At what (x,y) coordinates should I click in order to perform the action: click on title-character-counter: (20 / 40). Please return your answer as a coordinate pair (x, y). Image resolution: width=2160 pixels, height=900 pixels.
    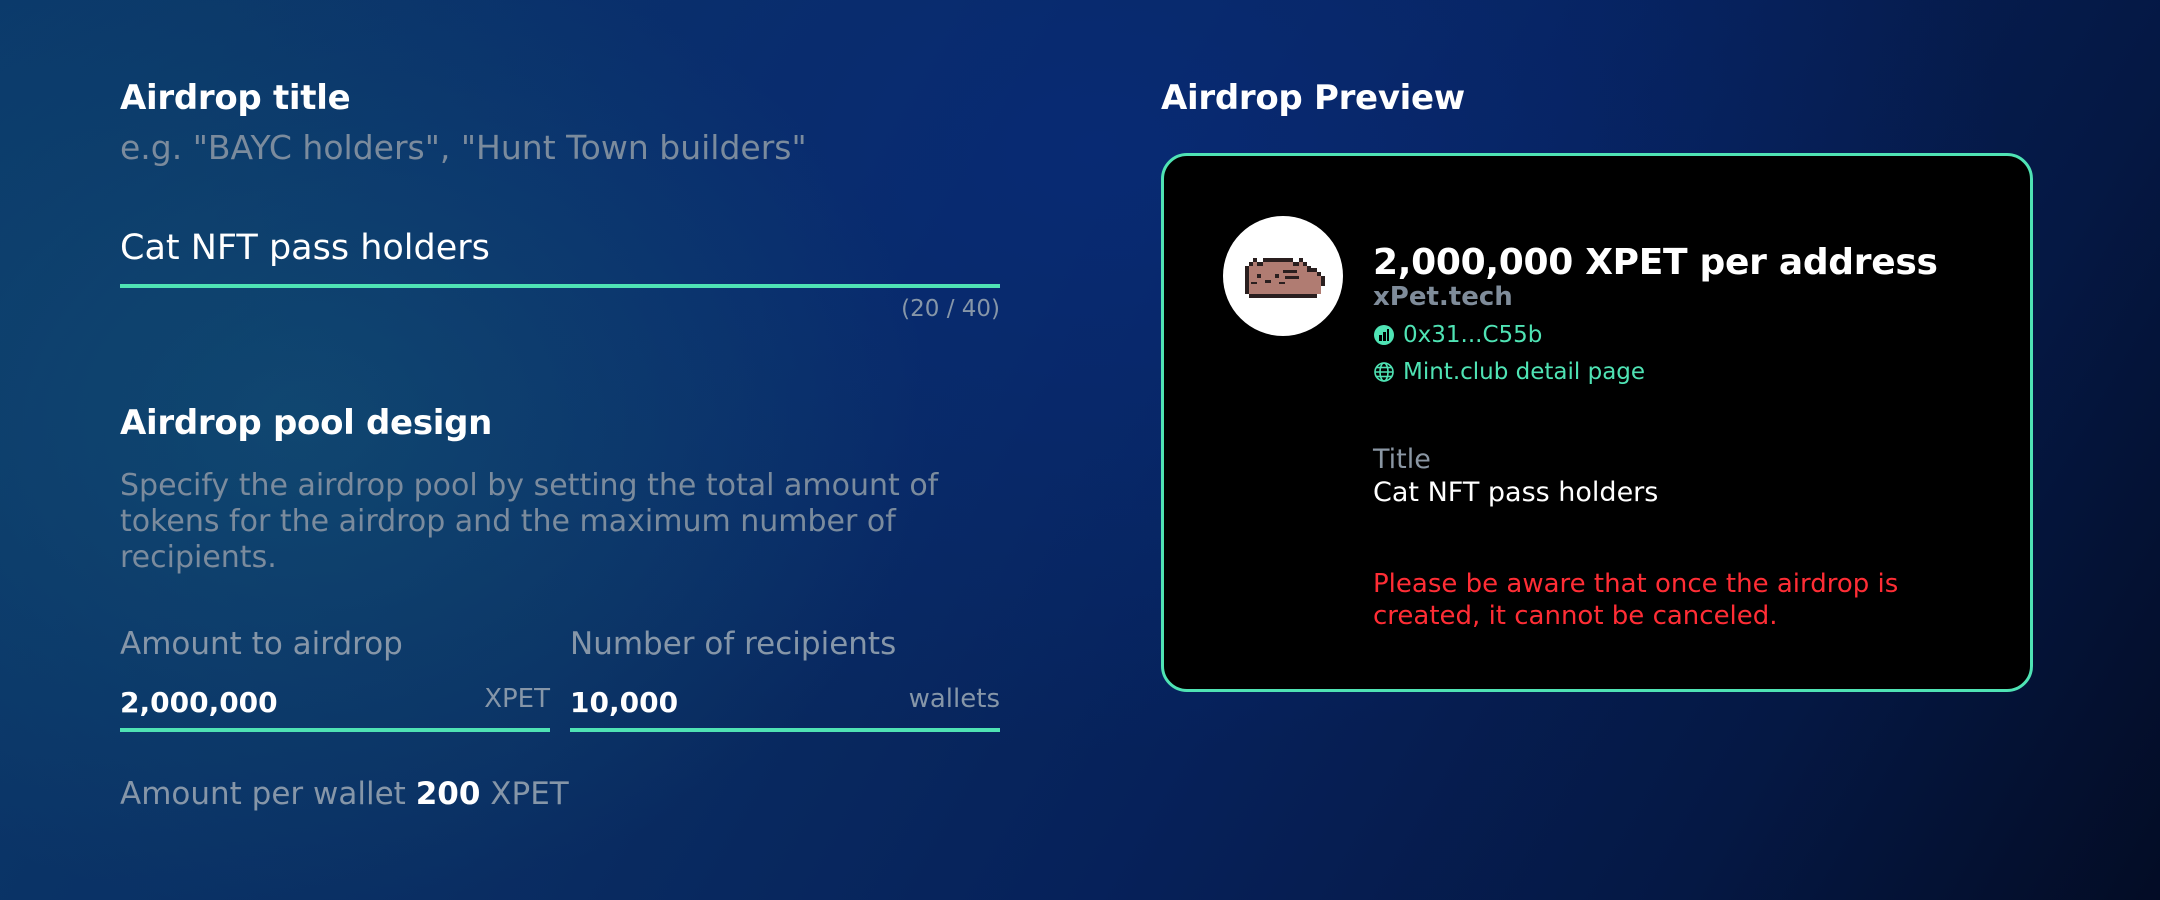
    Looking at the image, I should click on (950, 309).